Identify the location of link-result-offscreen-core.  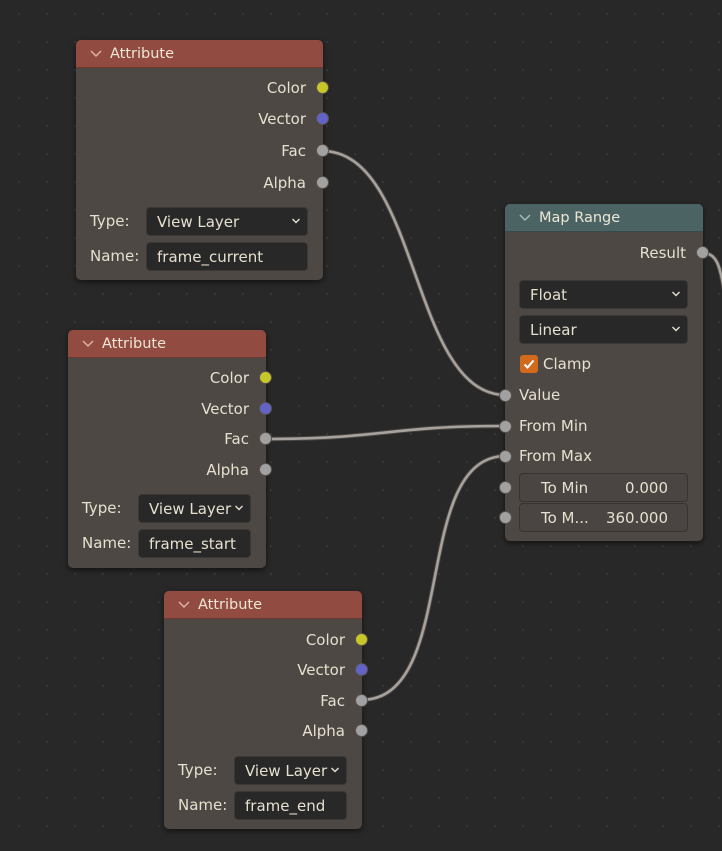
(712, 269).